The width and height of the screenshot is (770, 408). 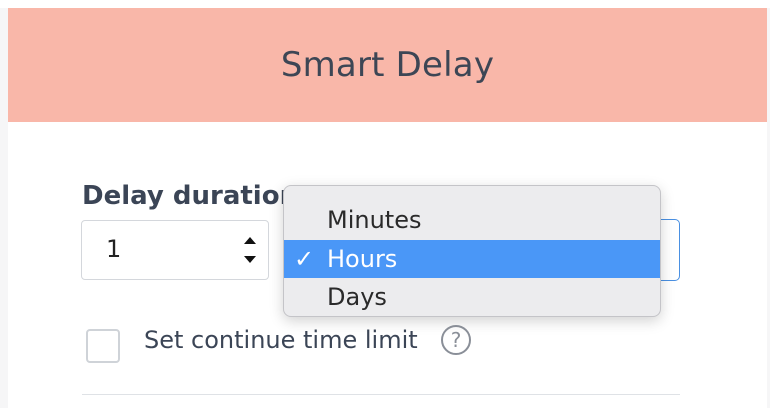 What do you see at coordinates (250, 240) in the screenshot?
I see `spin-up-icon` at bounding box center [250, 240].